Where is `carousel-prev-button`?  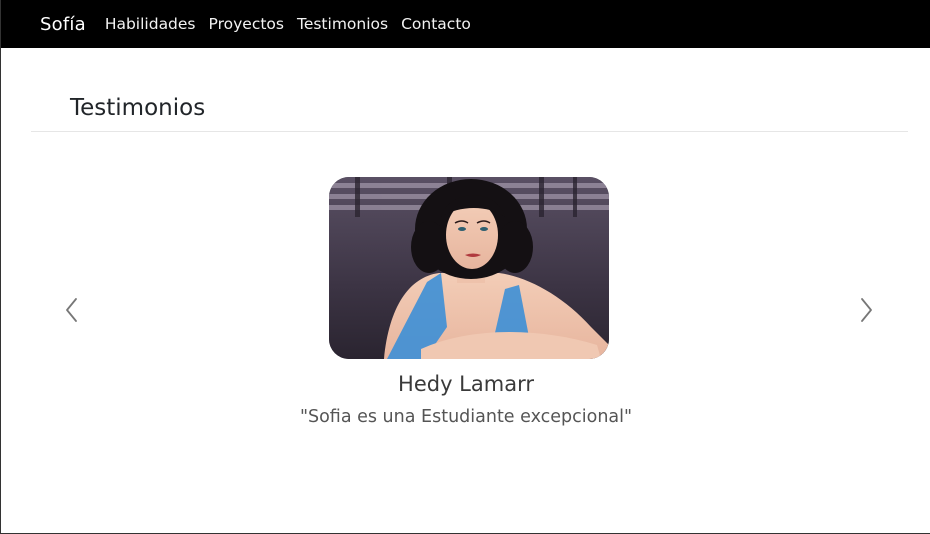
carousel-prev-button is located at coordinates (72, 310).